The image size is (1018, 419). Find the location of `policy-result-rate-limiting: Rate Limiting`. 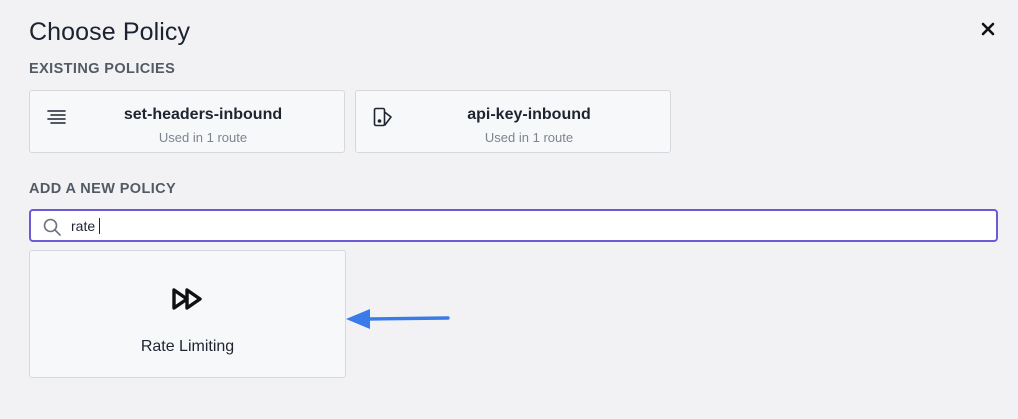

policy-result-rate-limiting: Rate Limiting is located at coordinates (187, 314).